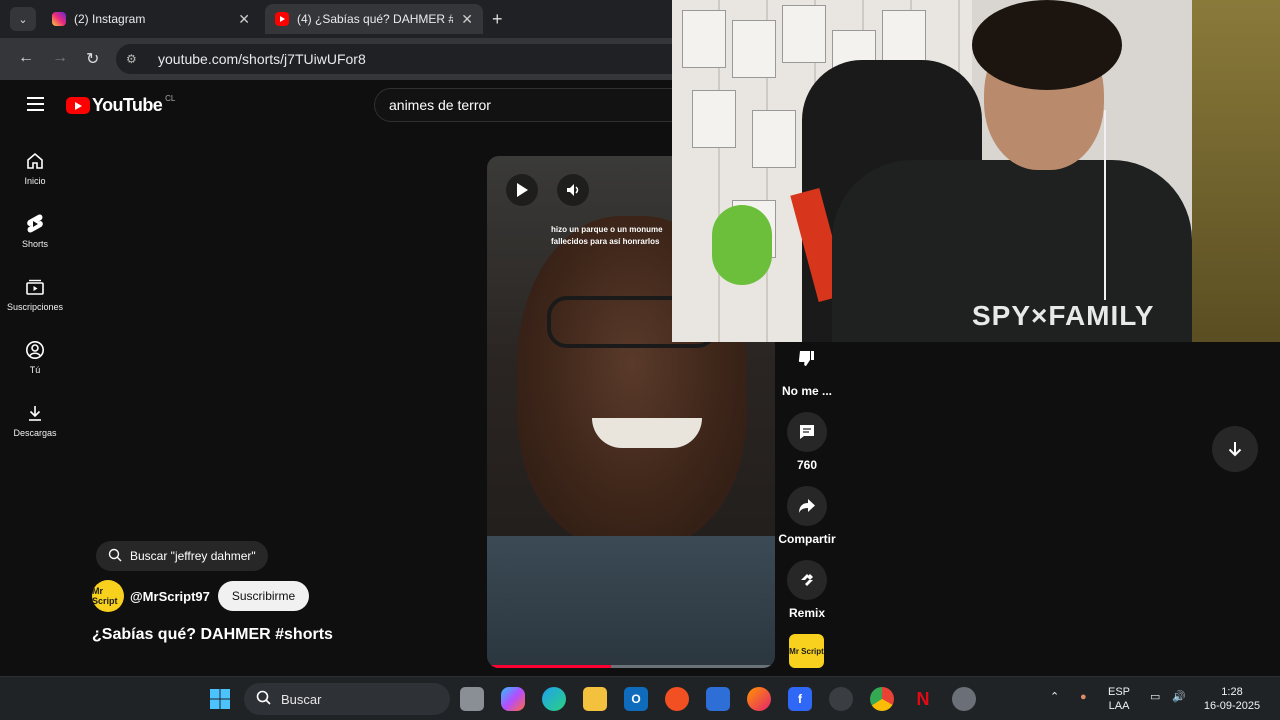  Describe the element at coordinates (605, 241) in the screenshot. I see `caption-line: fallecidos para así honrarlos` at that location.